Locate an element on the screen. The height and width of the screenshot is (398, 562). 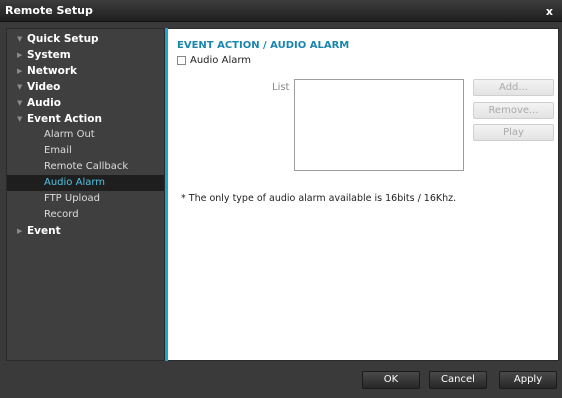
sidebar-item-audio-alarm: Audio Alarm is located at coordinates (85, 183).